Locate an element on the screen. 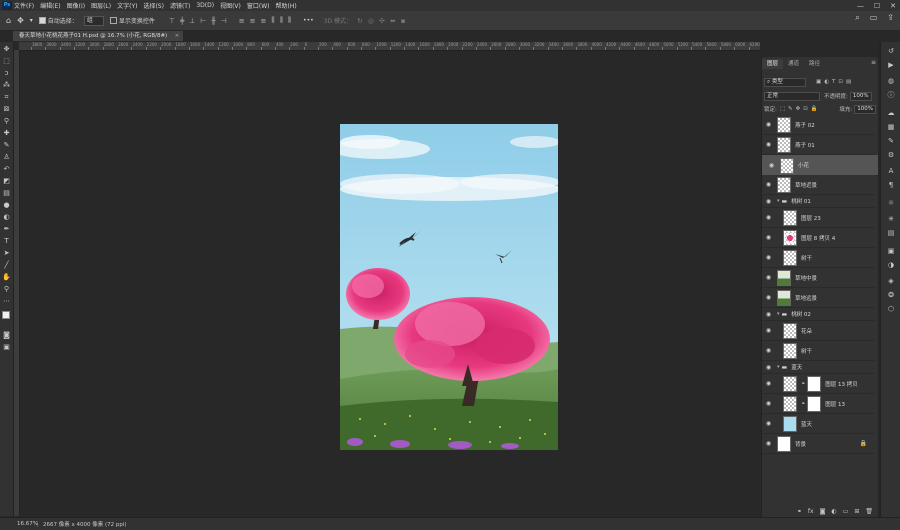 The image size is (900, 530). menu-select: 选择(S) is located at coordinates (153, 5).